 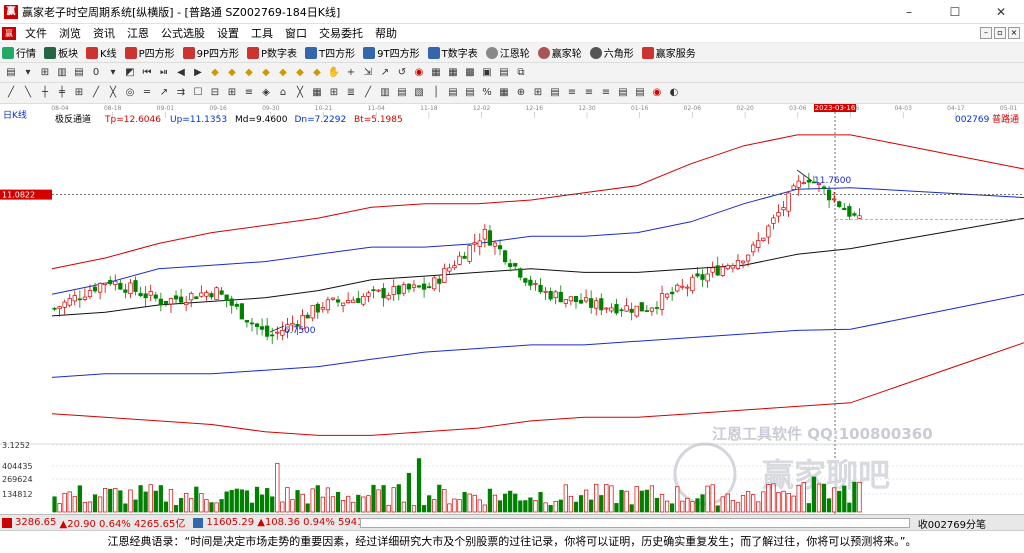 I want to click on menu-file: 文件, so click(x=36, y=33).